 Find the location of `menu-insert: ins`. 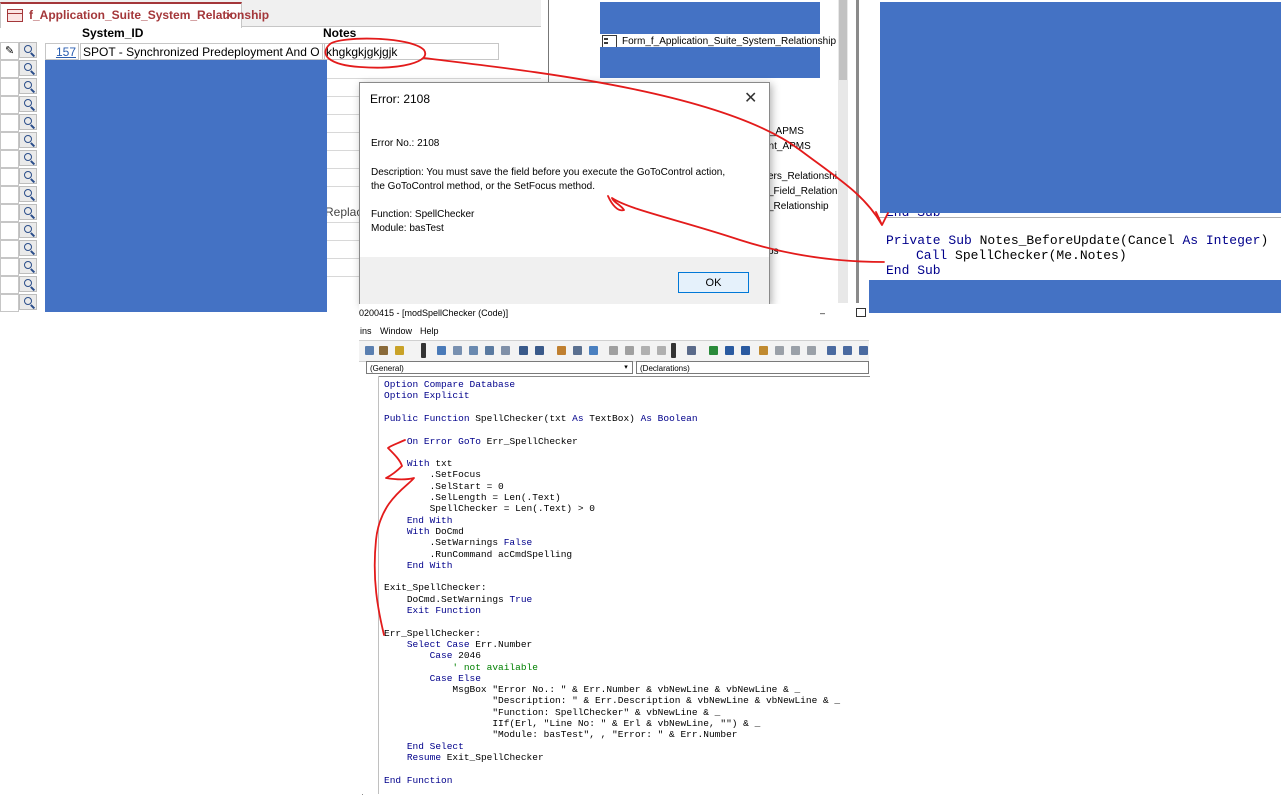

menu-insert: ins is located at coordinates (366, 331).